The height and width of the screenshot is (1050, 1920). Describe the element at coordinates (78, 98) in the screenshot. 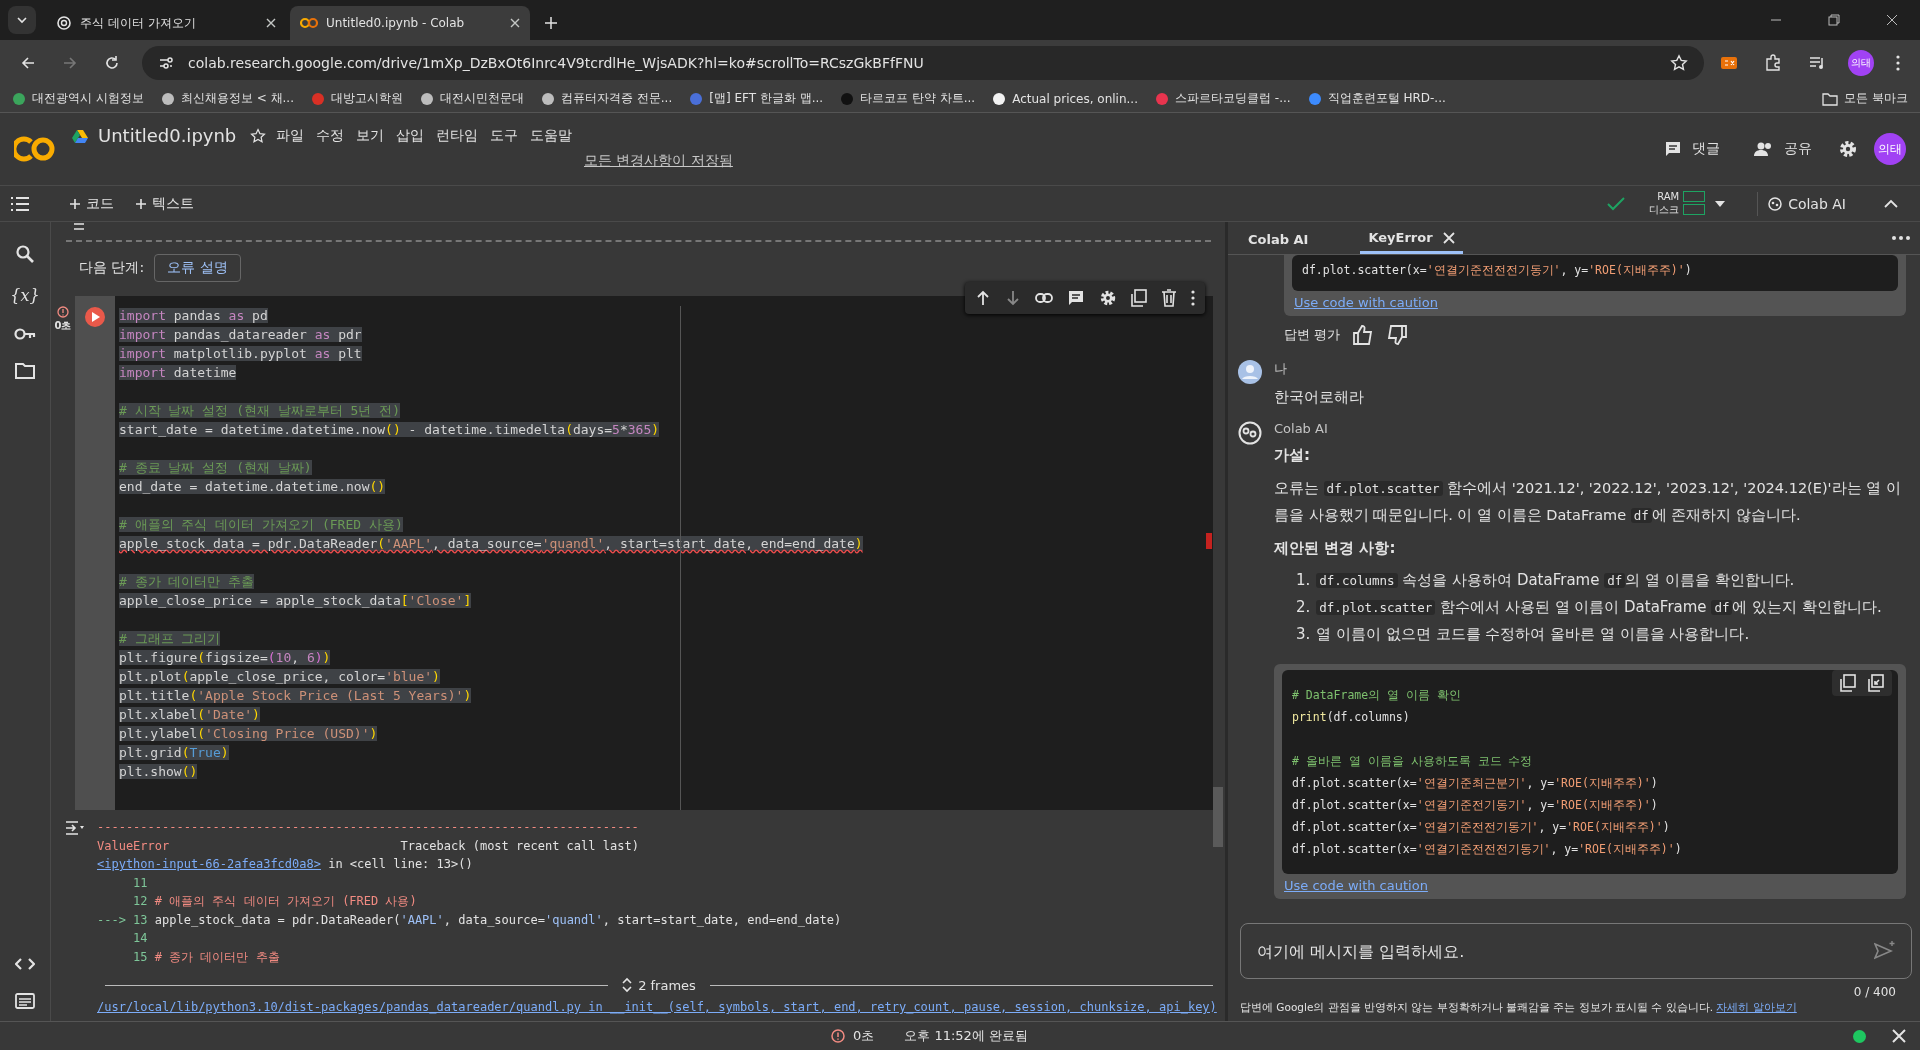

I see `bookmark: 대전광역시 시험정보` at that location.